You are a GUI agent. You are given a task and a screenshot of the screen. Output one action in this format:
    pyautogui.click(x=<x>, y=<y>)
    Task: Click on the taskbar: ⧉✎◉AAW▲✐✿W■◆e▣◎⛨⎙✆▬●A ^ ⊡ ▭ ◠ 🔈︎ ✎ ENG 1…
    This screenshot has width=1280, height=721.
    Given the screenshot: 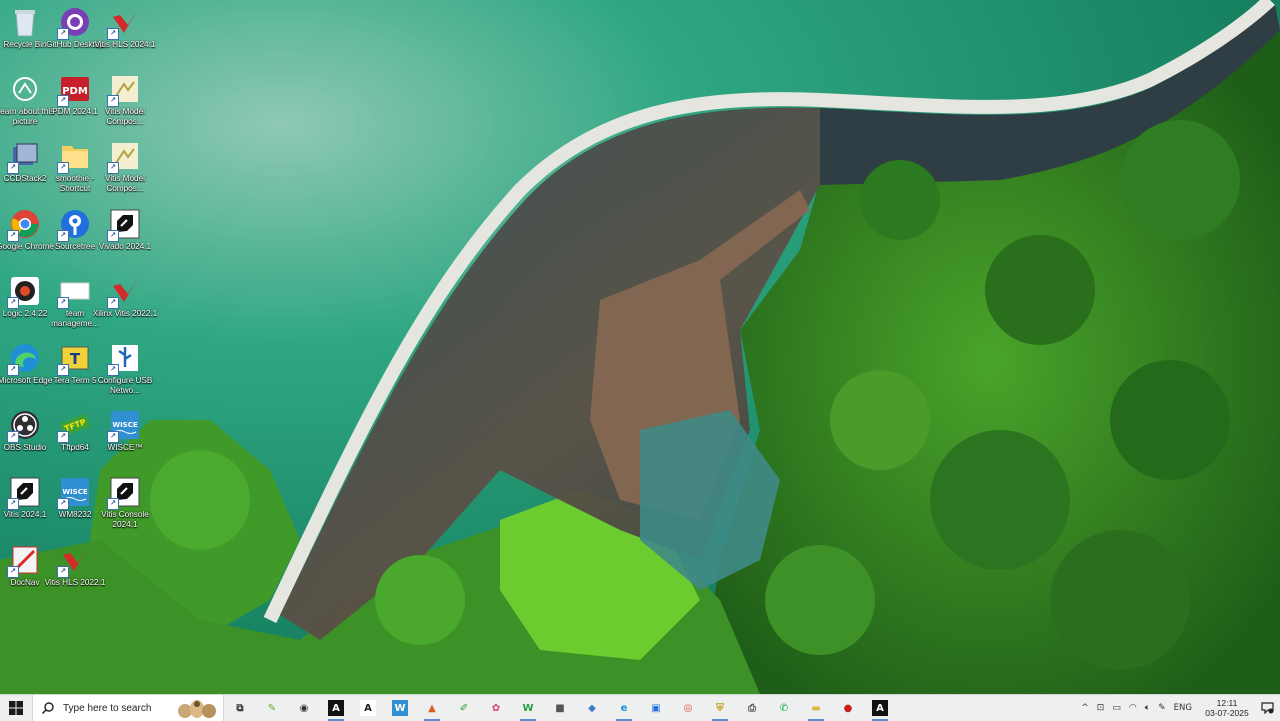 What is the action you would take?
    pyautogui.click(x=640, y=707)
    